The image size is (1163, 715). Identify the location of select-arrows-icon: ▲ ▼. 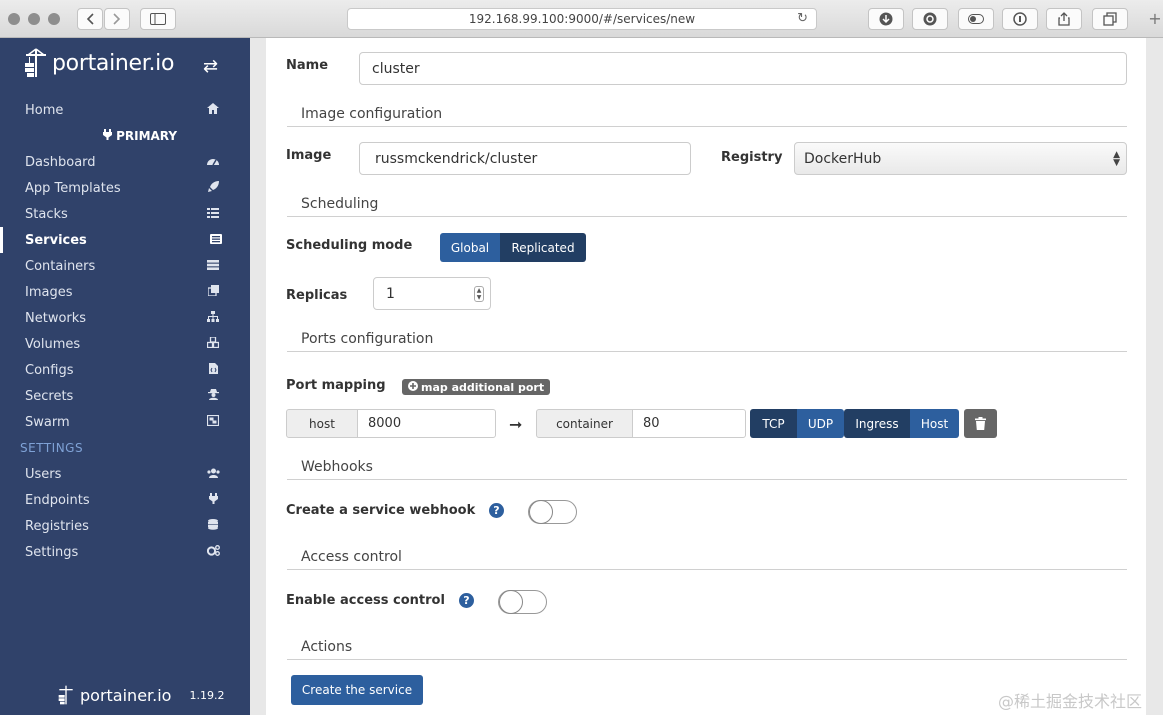
(1116, 159).